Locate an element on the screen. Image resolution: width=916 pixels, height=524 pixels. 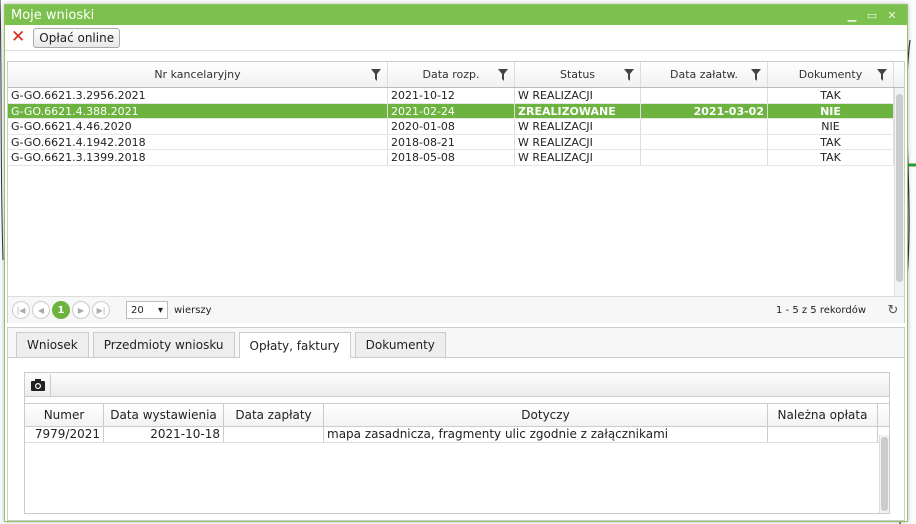
page-size-label: wierszy is located at coordinates (193, 310).